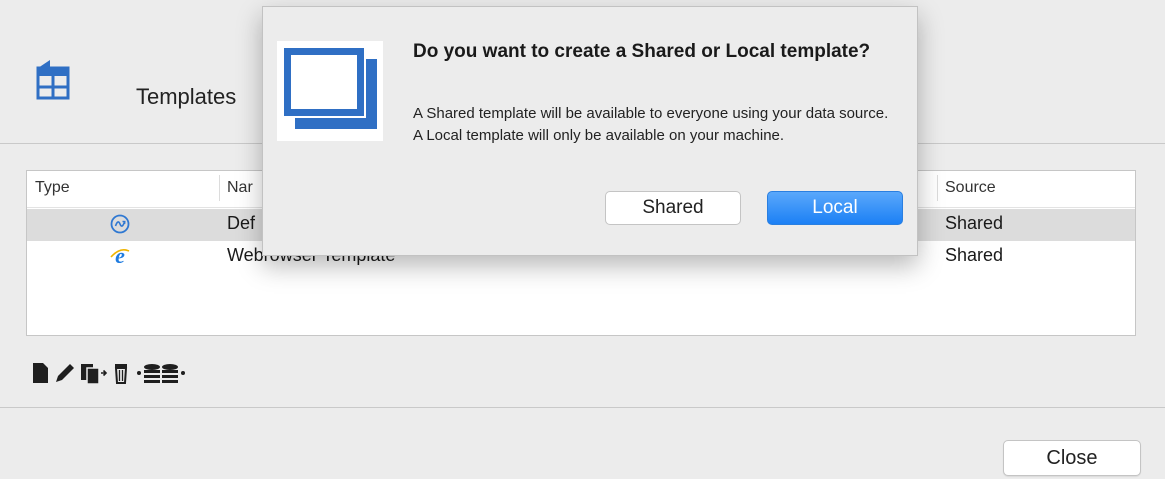  I want to click on close-button: Close, so click(1072, 458).